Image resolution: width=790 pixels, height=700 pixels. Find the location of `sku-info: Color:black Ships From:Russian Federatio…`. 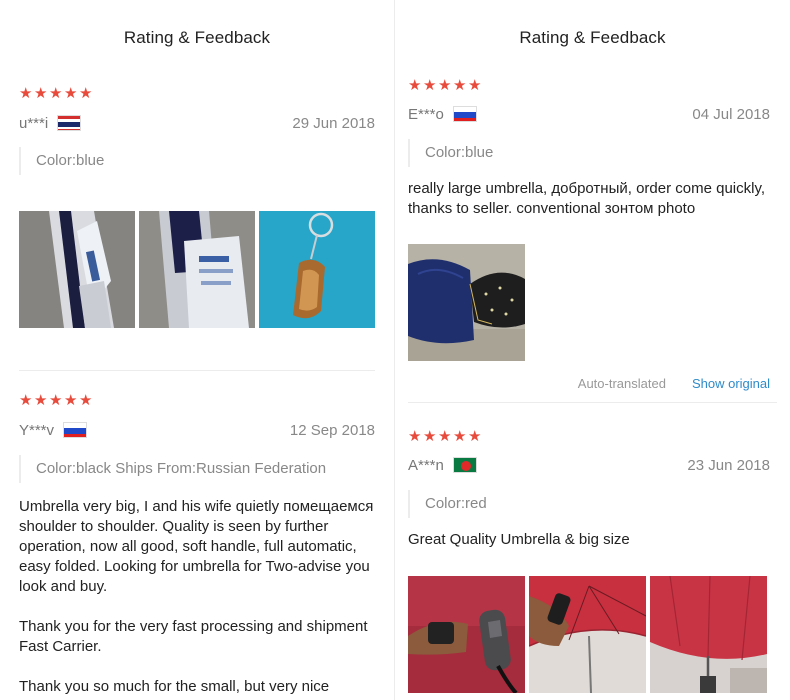

sku-info: Color:black Ships From:Russian Federatio… is located at coordinates (197, 469).